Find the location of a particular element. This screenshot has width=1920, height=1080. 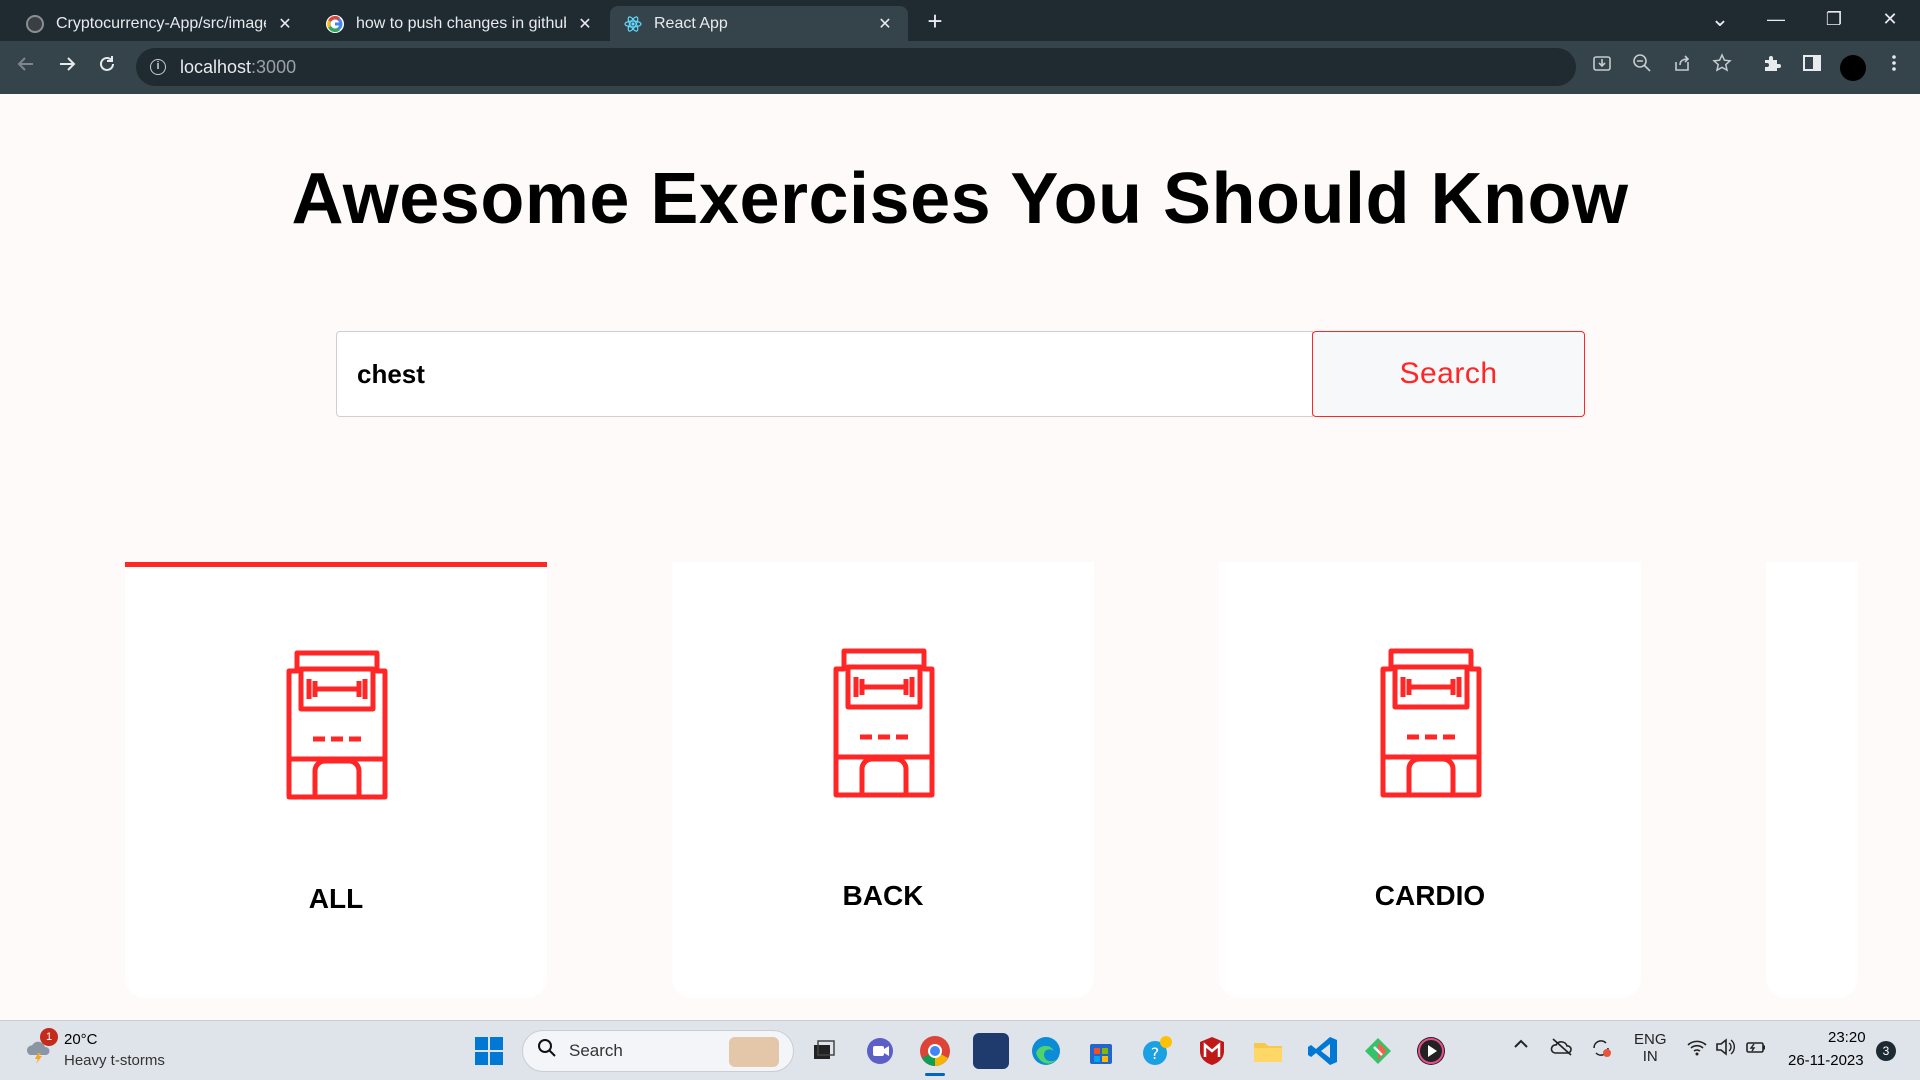

media-player-icon is located at coordinates (1431, 1051).